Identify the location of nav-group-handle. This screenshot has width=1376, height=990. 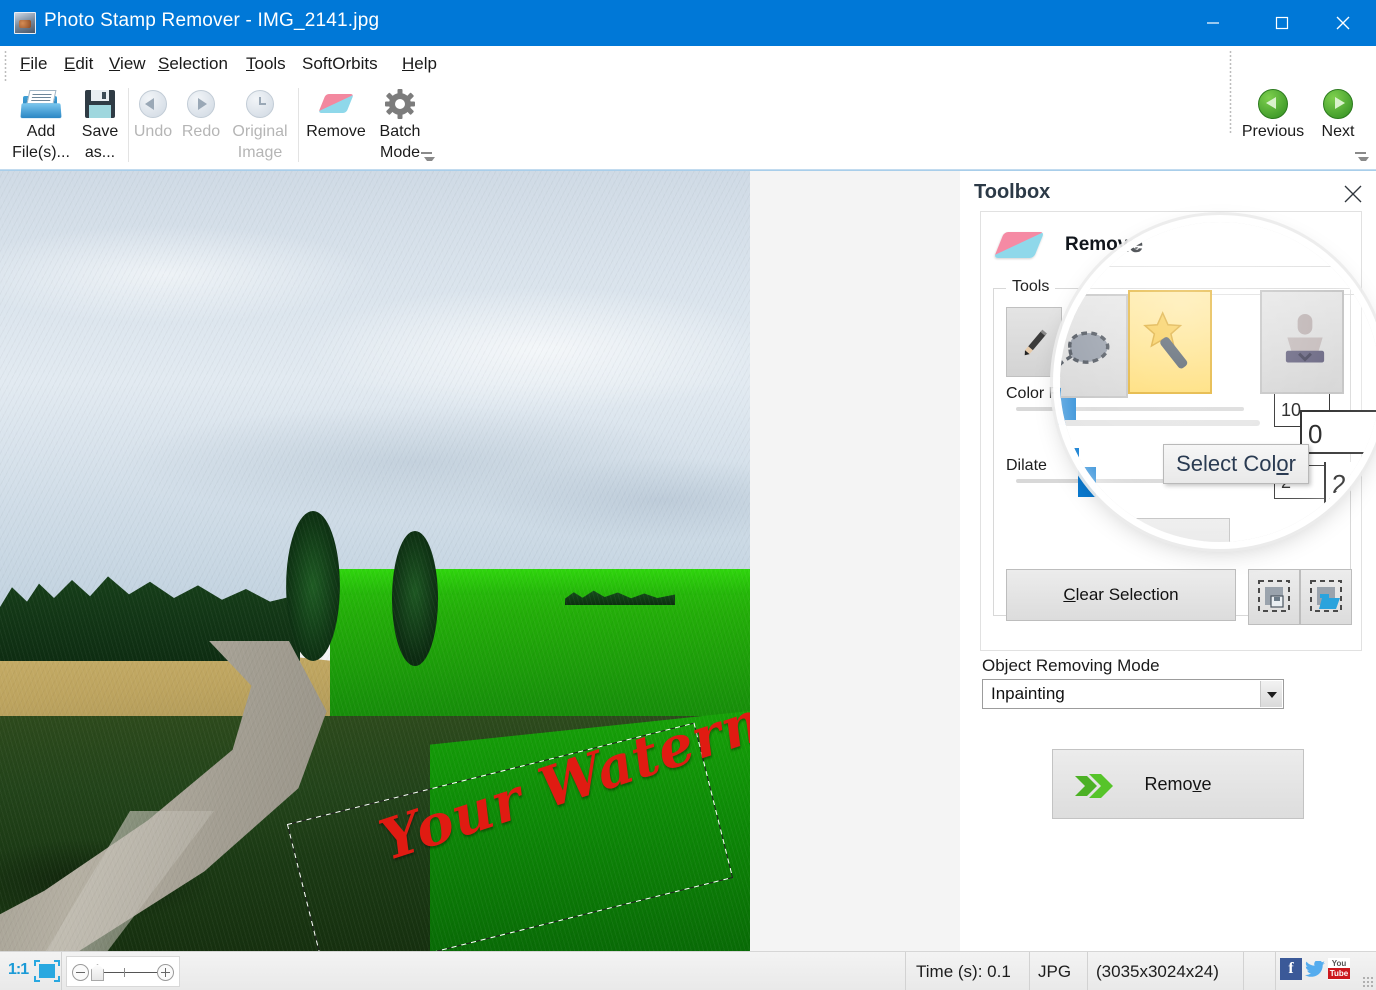
(1230, 92).